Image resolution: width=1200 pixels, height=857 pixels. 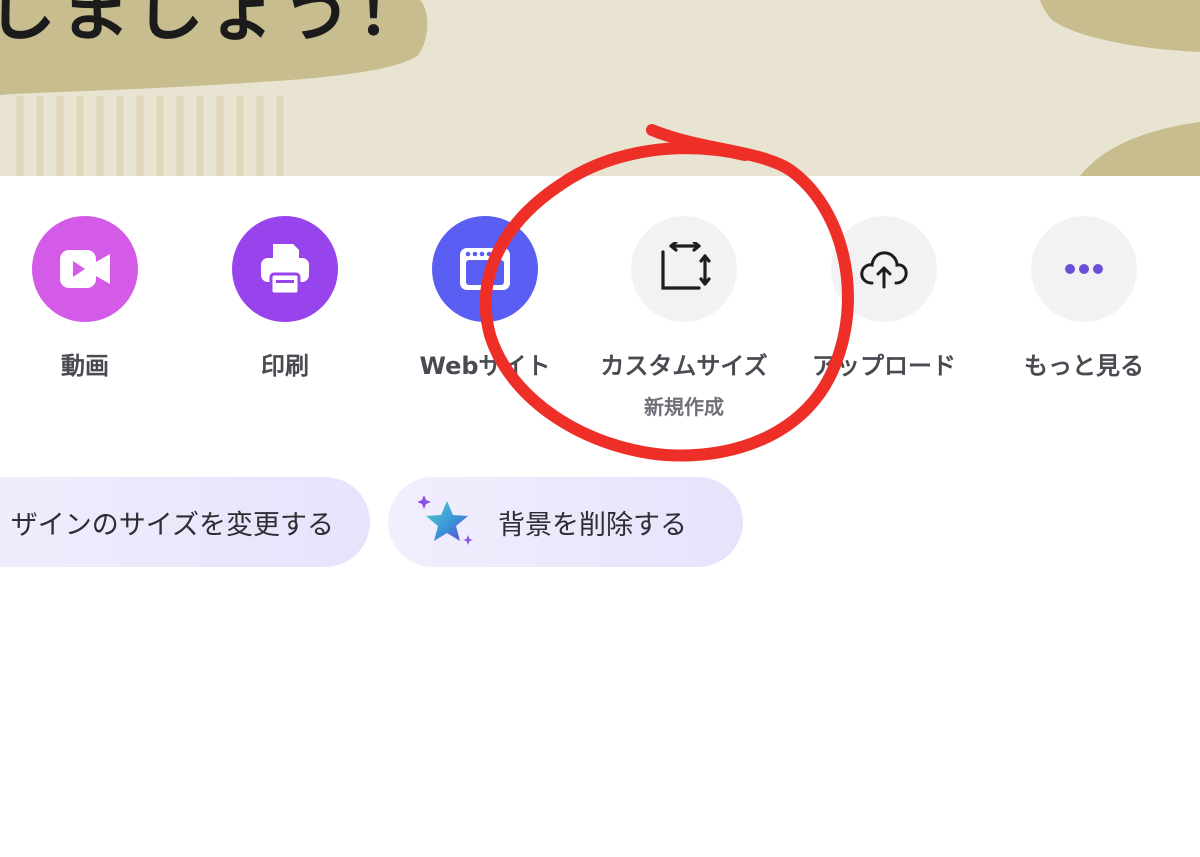 I want to click on quick-create-custom-size: カスタムサイズ 新規作成, so click(x=684, y=318).